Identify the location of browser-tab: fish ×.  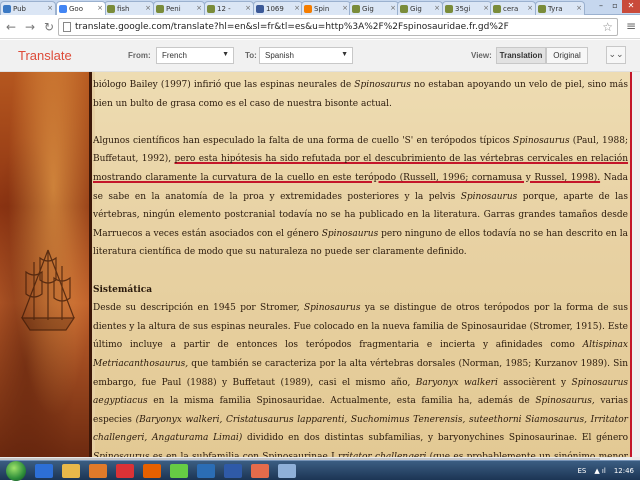
(129, 8).